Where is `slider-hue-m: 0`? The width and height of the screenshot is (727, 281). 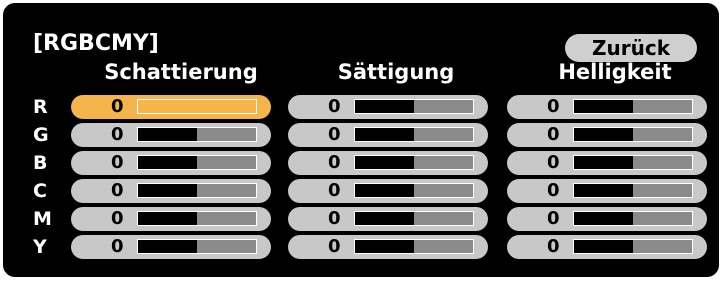 slider-hue-m: 0 is located at coordinates (171, 219).